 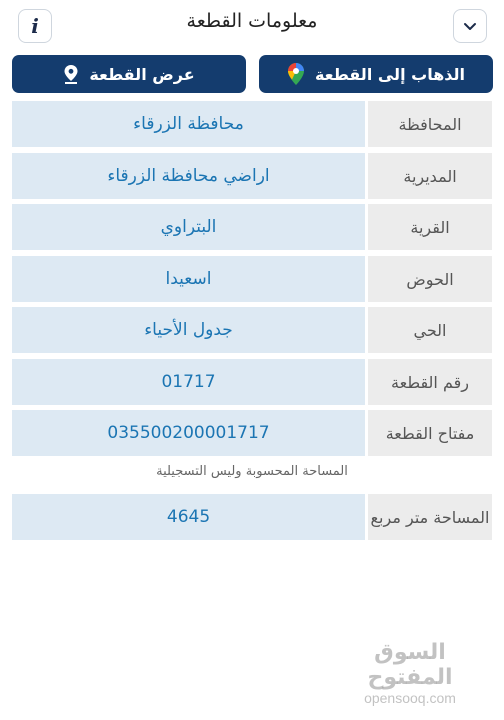 I want to click on row-label: المساحة متر مربع, so click(x=430, y=517).